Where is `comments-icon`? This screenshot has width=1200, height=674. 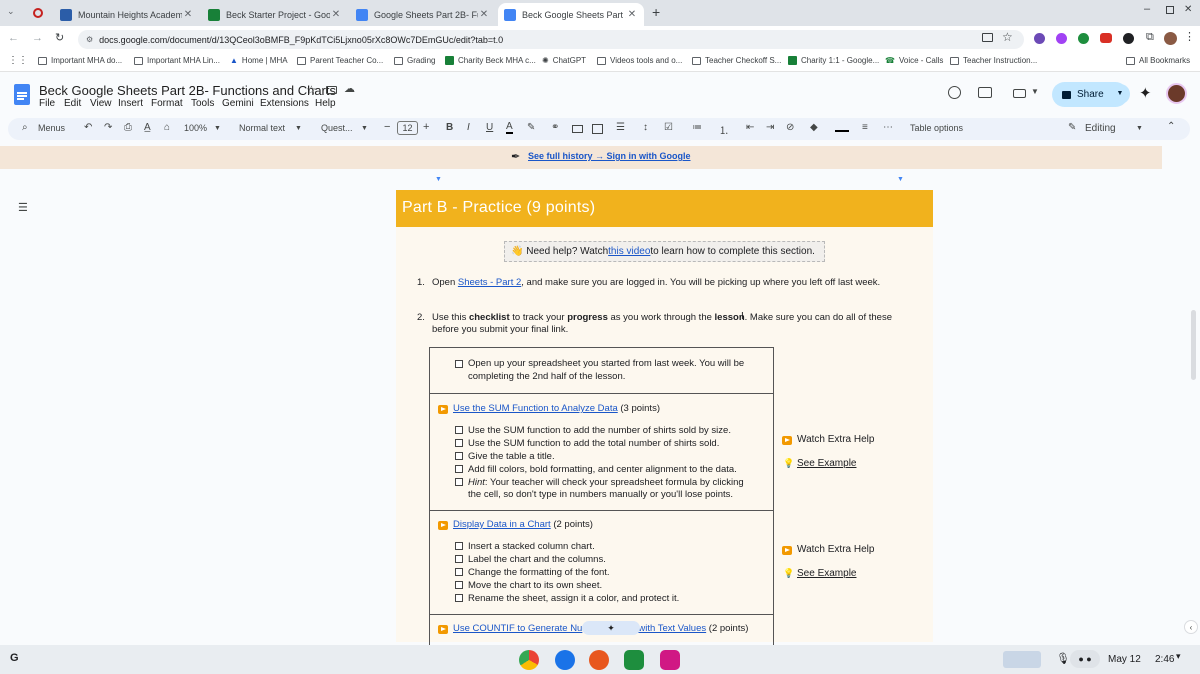 comments-icon is located at coordinates (985, 92).